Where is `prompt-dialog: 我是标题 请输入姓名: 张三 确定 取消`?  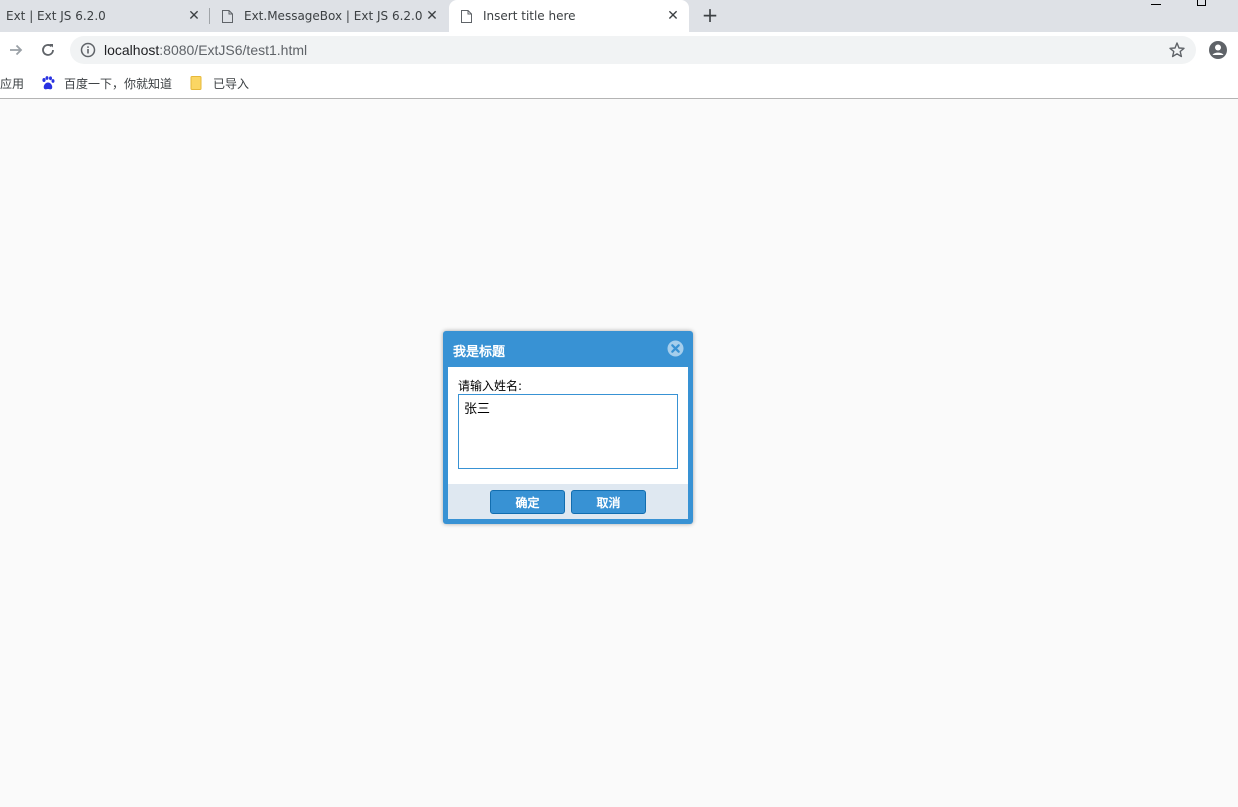
prompt-dialog: 我是标题 请输入姓名: 张三 确定 取消 is located at coordinates (568, 427).